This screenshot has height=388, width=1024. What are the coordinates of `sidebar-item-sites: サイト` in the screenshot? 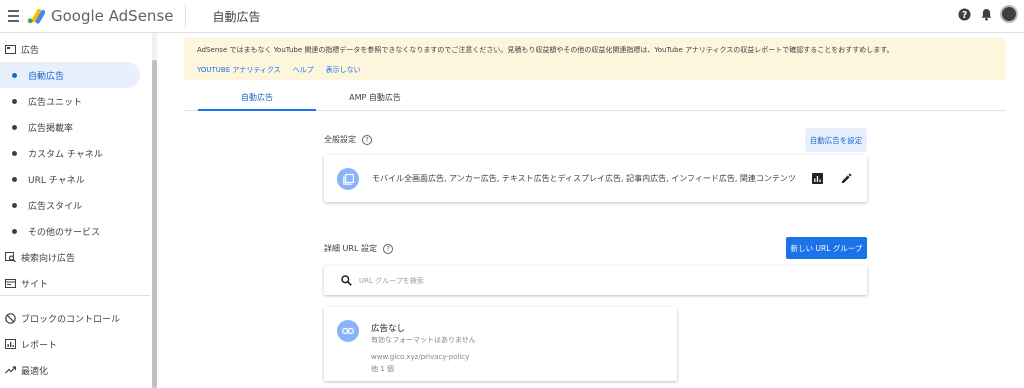 It's located at (75, 283).